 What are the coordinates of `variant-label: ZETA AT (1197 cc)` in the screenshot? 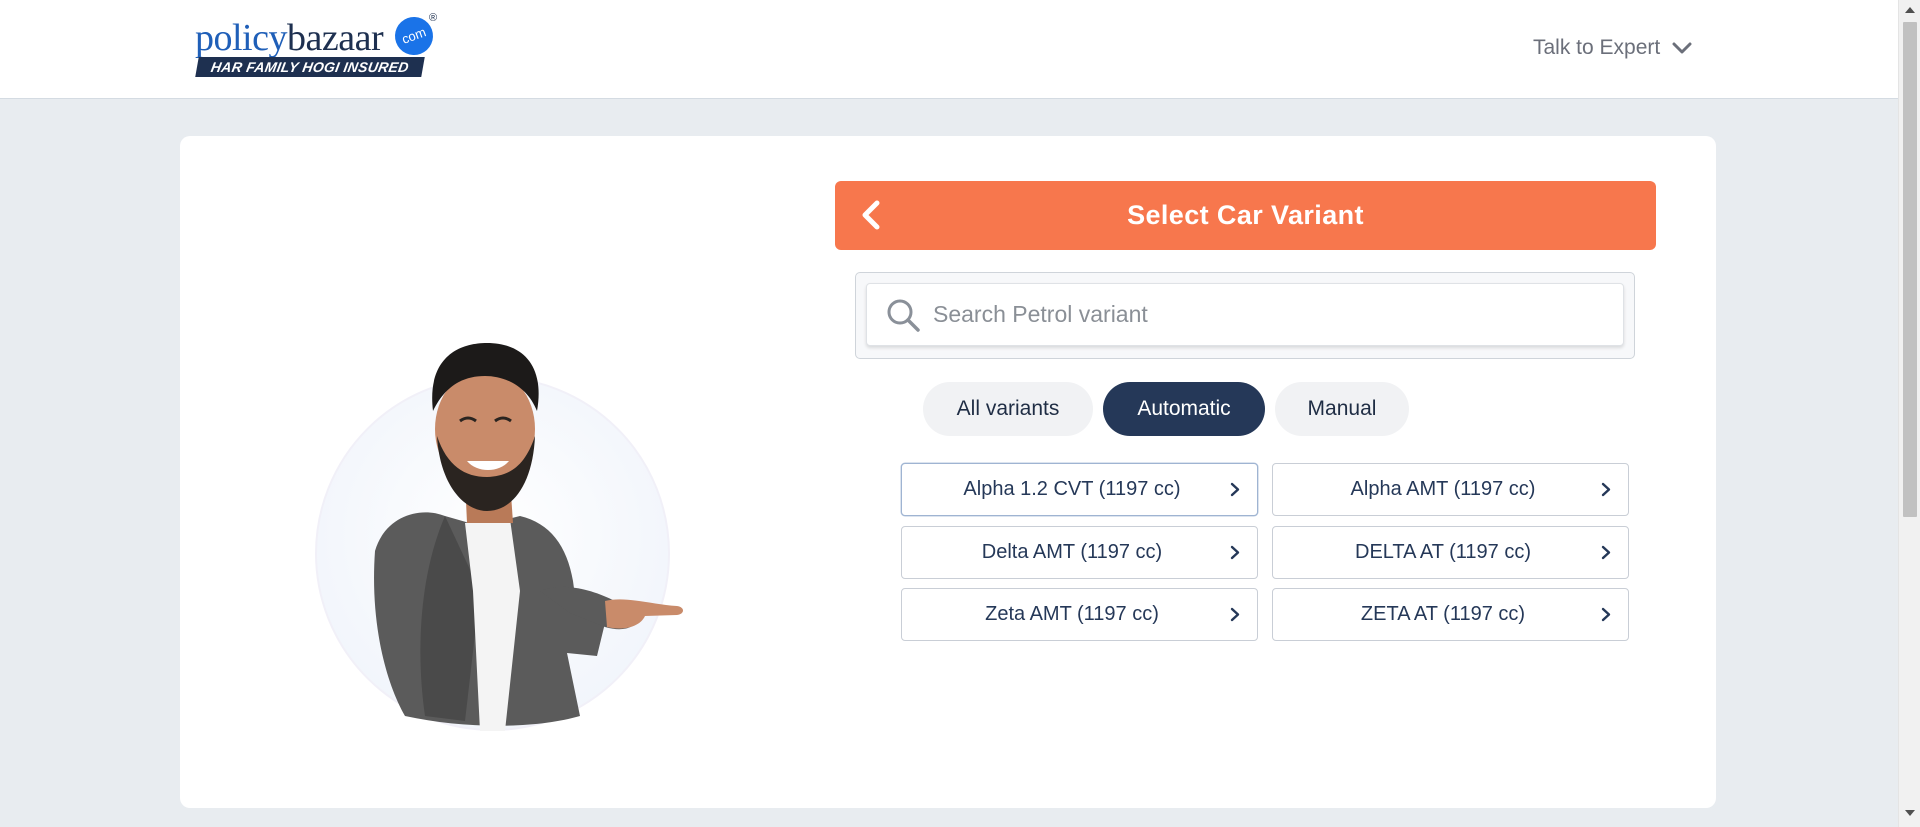 It's located at (1443, 614).